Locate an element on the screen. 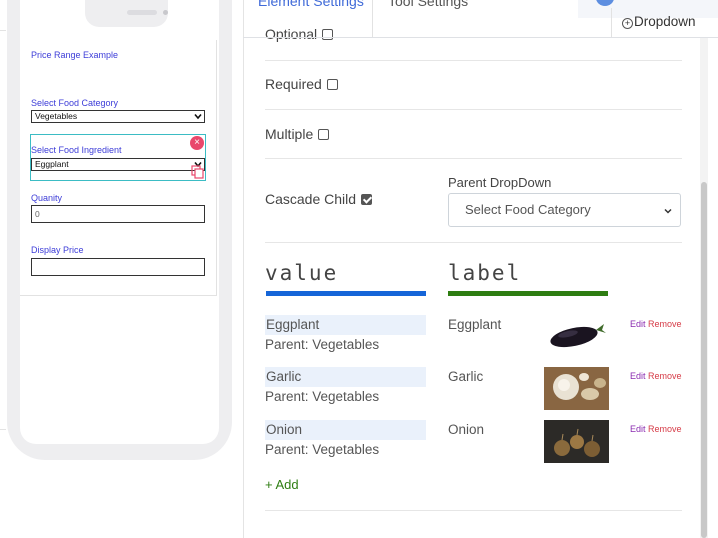  phone-speaker is located at coordinates (142, 12).